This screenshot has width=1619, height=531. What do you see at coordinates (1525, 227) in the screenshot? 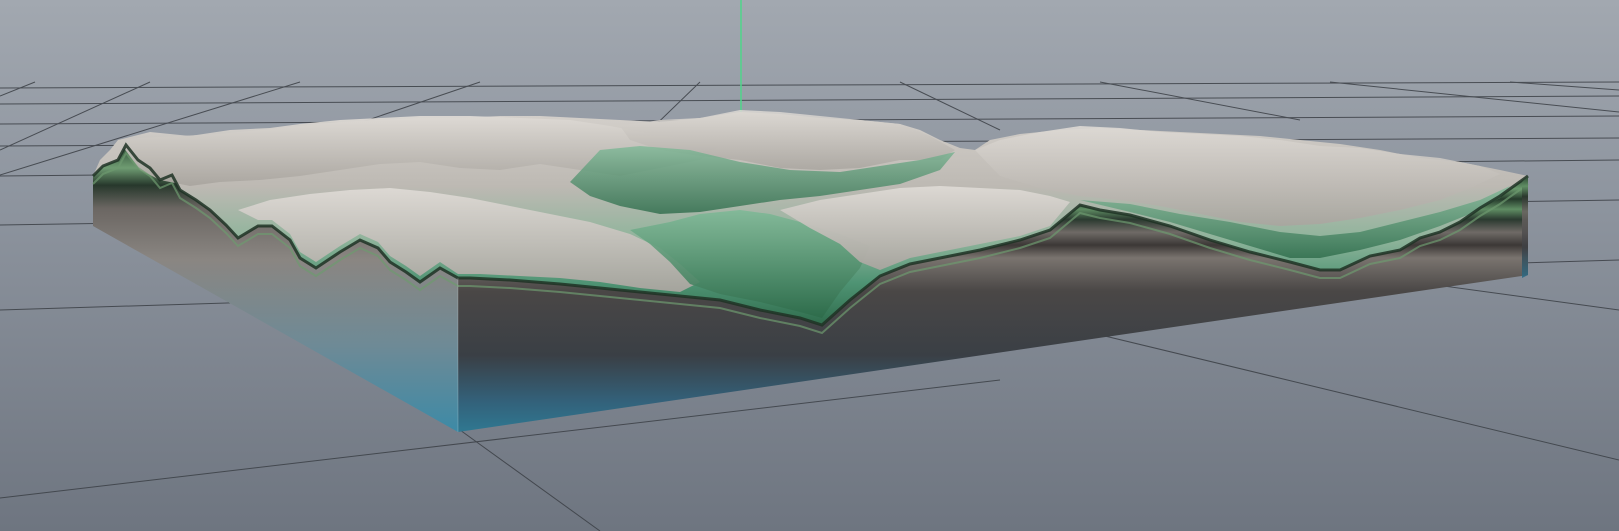
I see `terrain-right-wall` at bounding box center [1525, 227].